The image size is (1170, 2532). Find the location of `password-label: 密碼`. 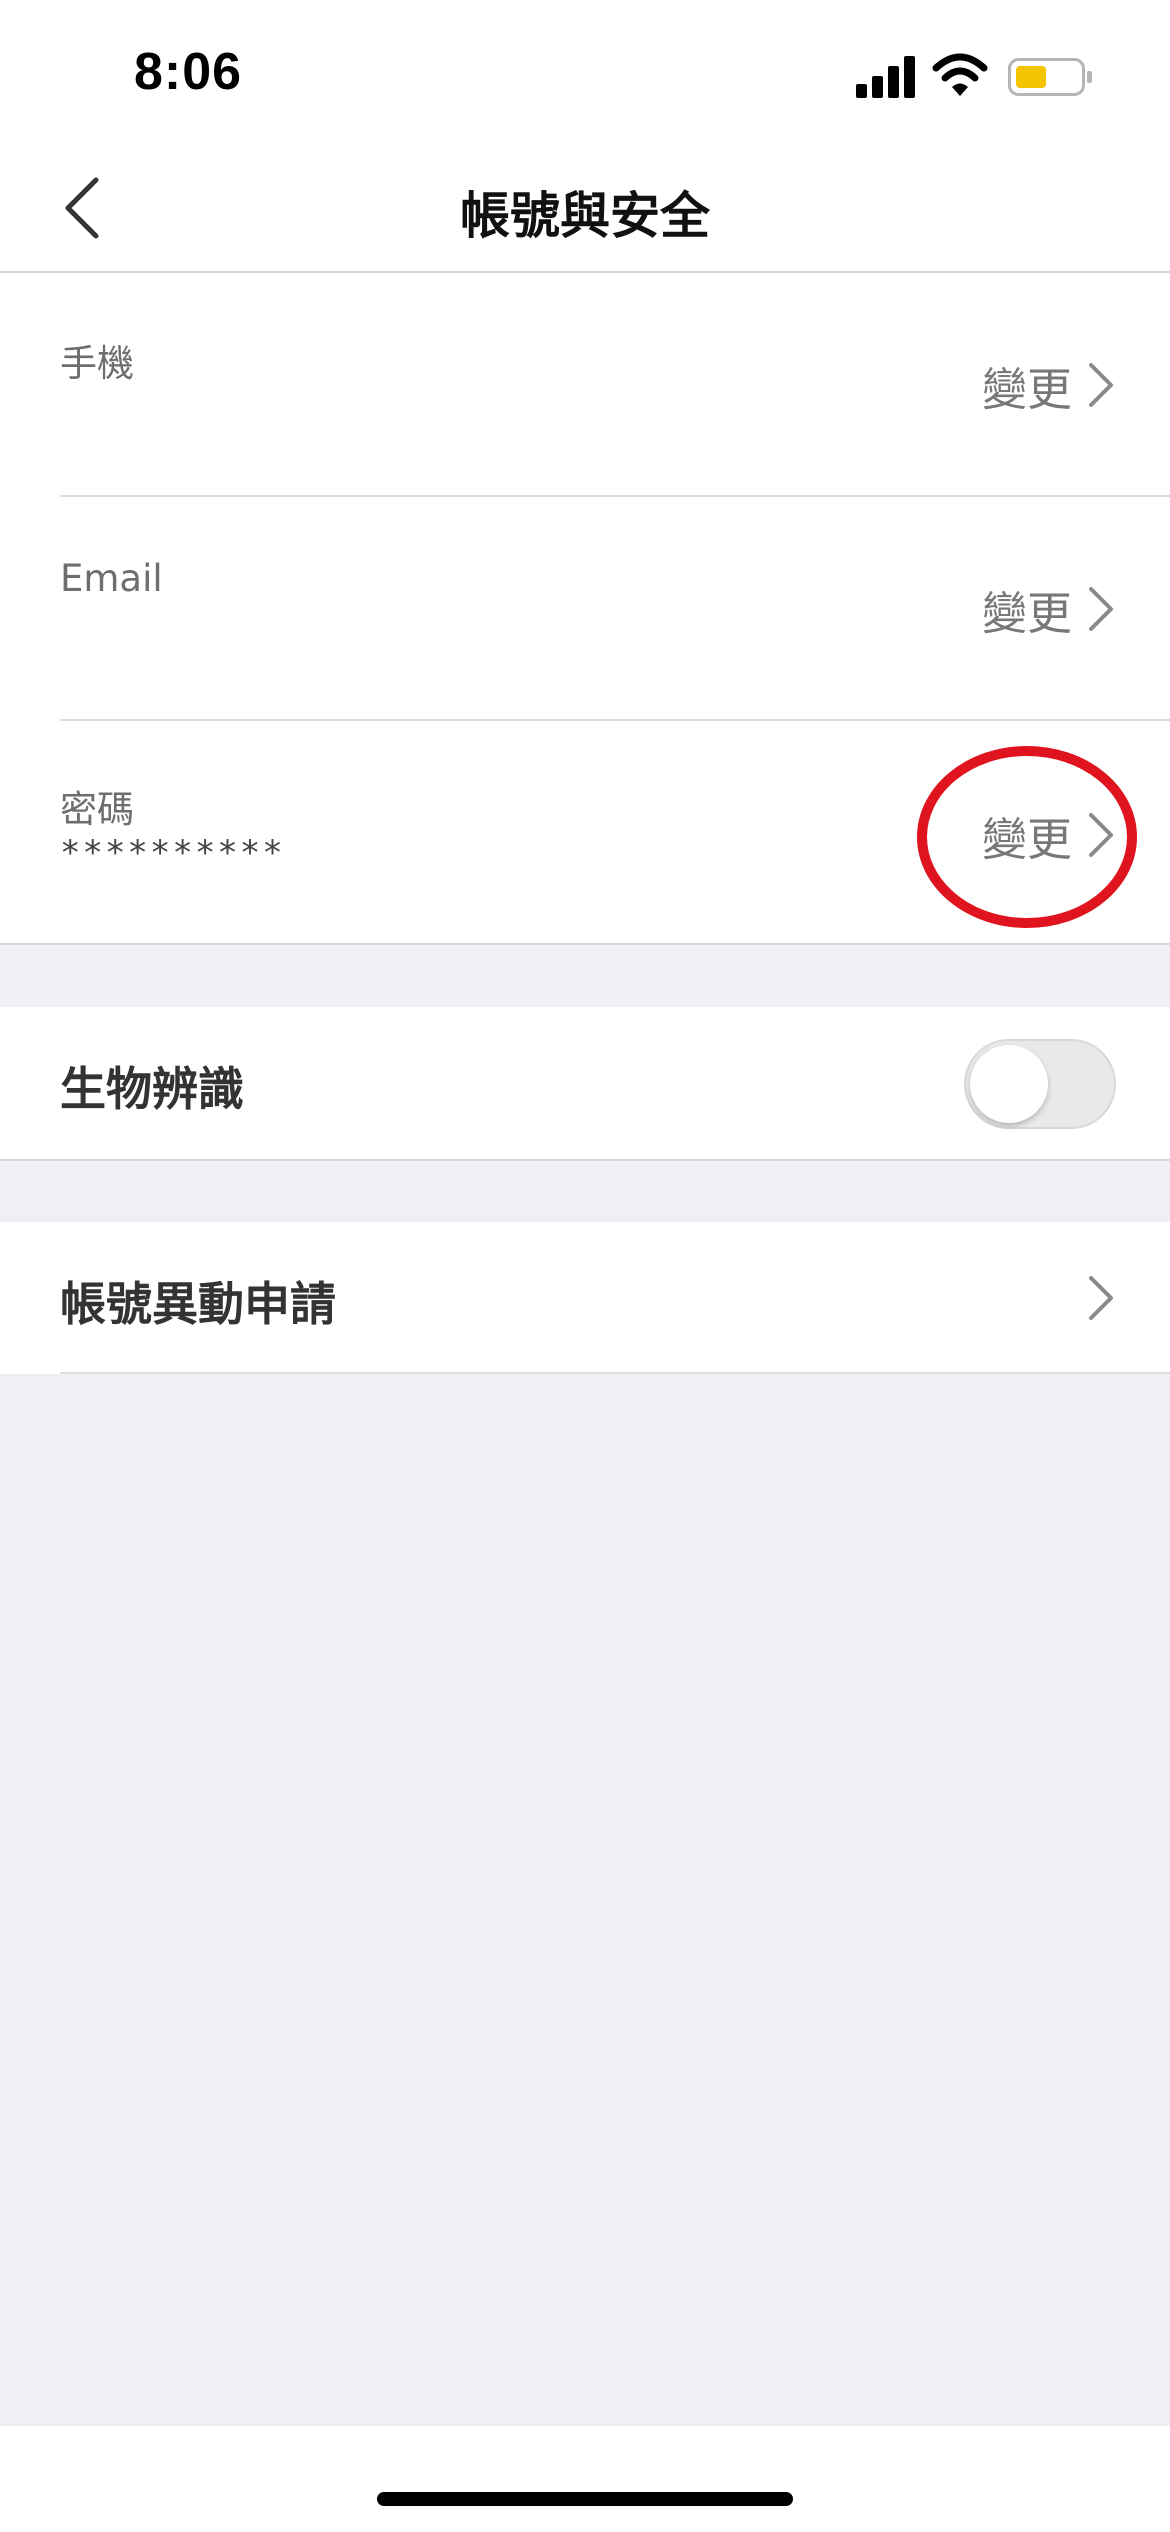

password-label: 密碼 is located at coordinates (97, 809).